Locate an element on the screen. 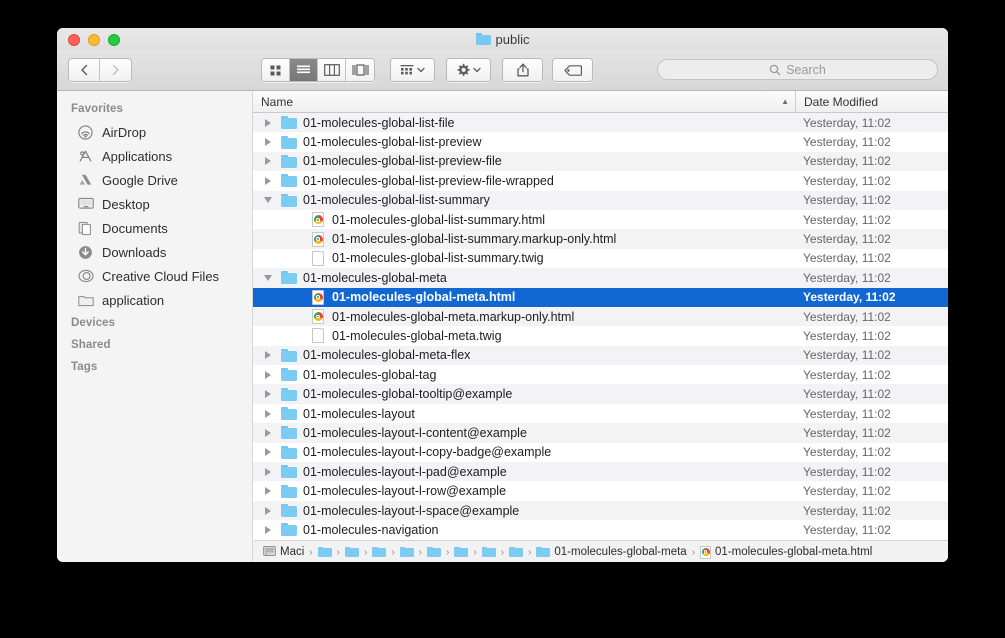 This screenshot has width=1005, height=638. path-bar-item: 01-molecules-global-meta.html is located at coordinates (786, 552).